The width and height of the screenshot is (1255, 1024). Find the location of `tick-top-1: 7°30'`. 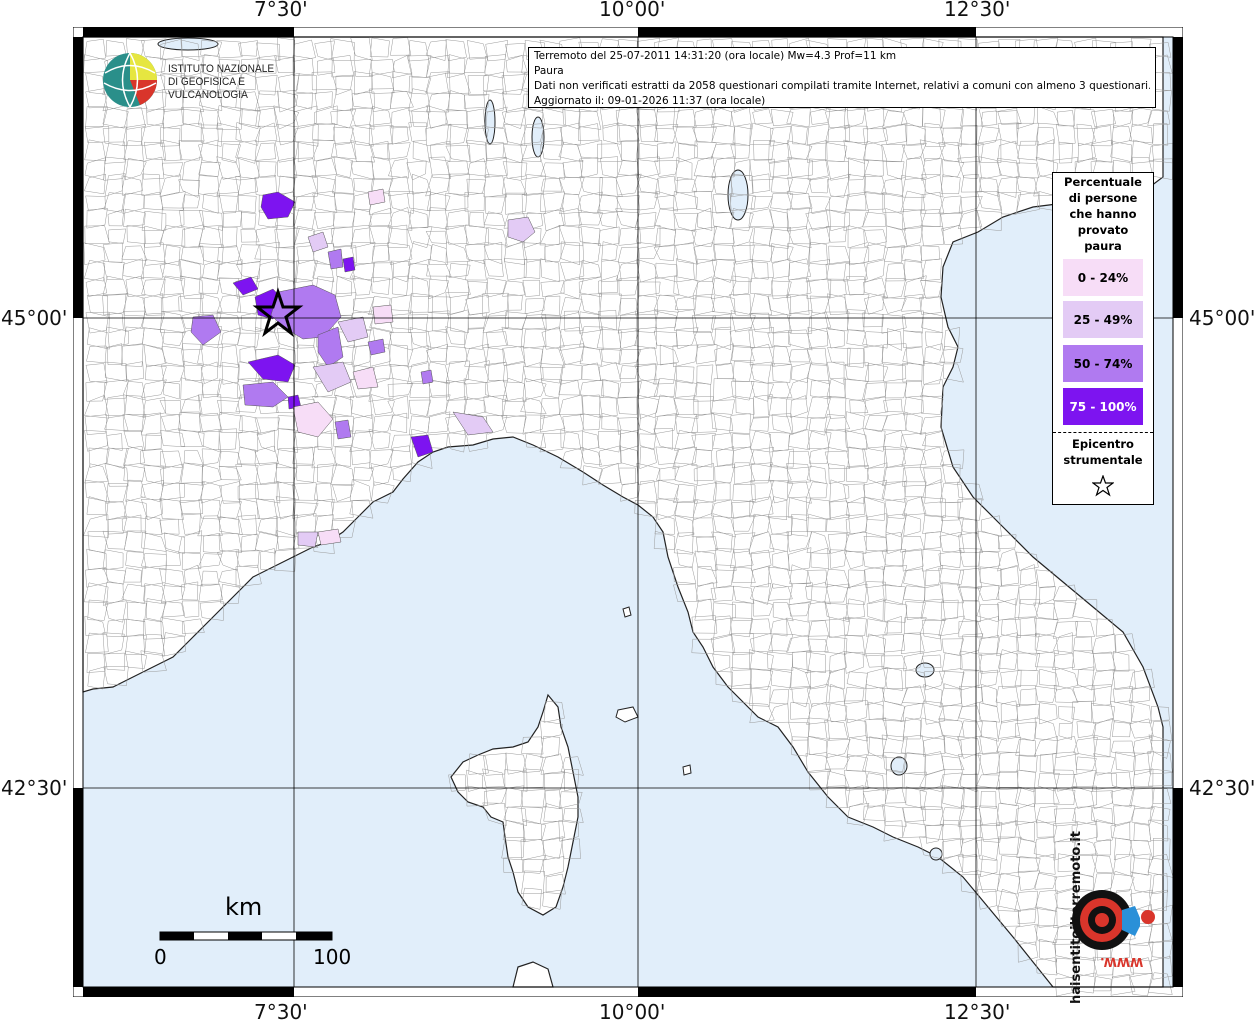

tick-top-1: 7°30' is located at coordinates (281, 10).